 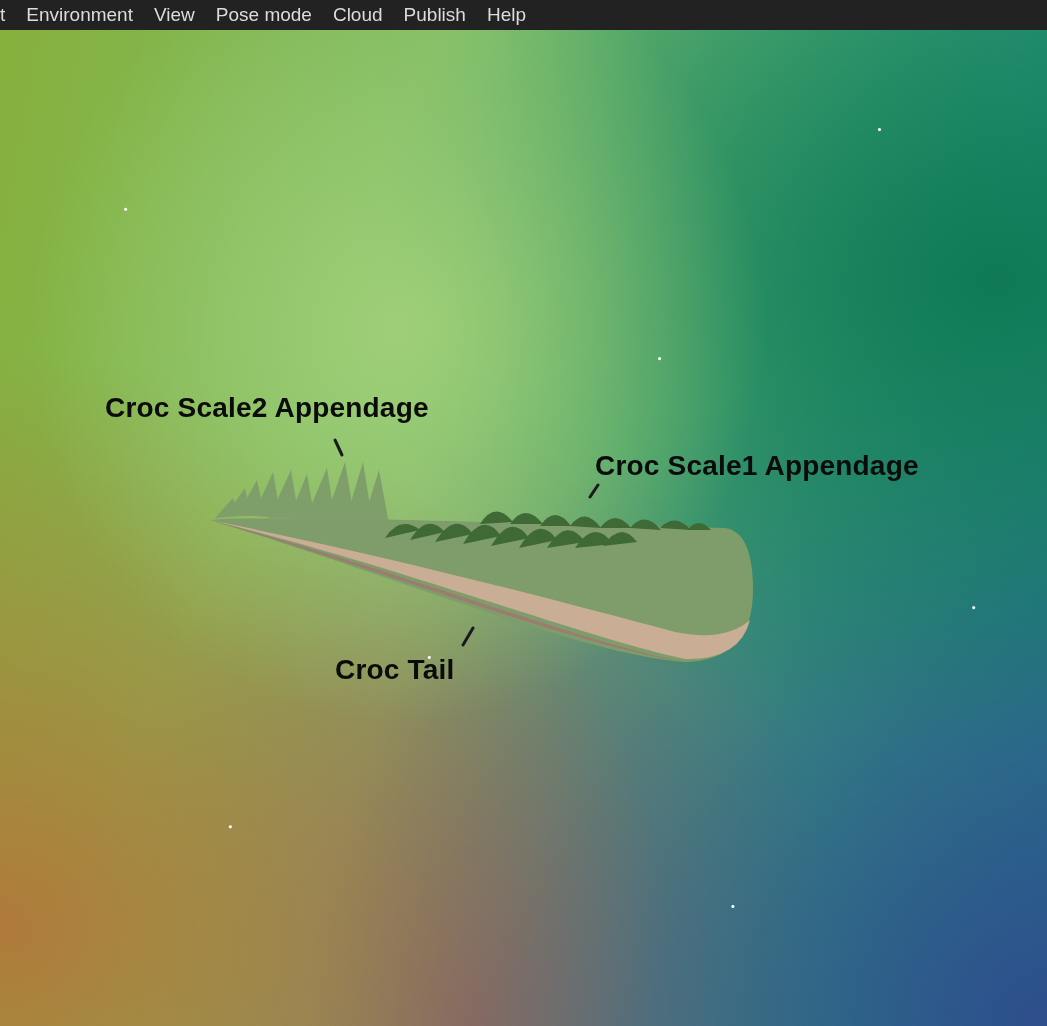 I want to click on part-label: Croc Tail, so click(x=395, y=670).